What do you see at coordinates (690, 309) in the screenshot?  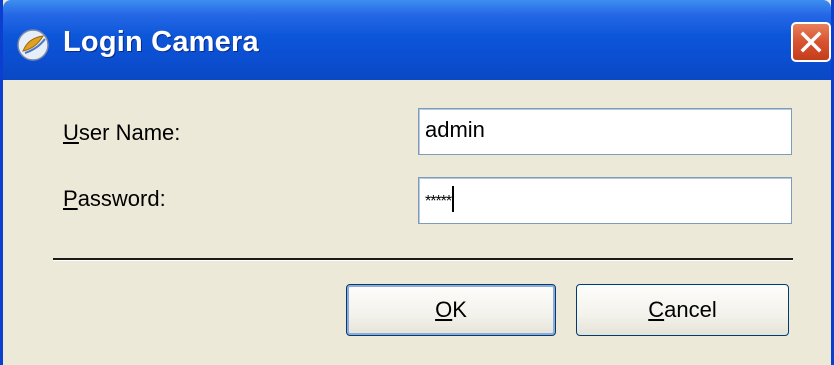 I see `cancel-button-label: ancel` at bounding box center [690, 309].